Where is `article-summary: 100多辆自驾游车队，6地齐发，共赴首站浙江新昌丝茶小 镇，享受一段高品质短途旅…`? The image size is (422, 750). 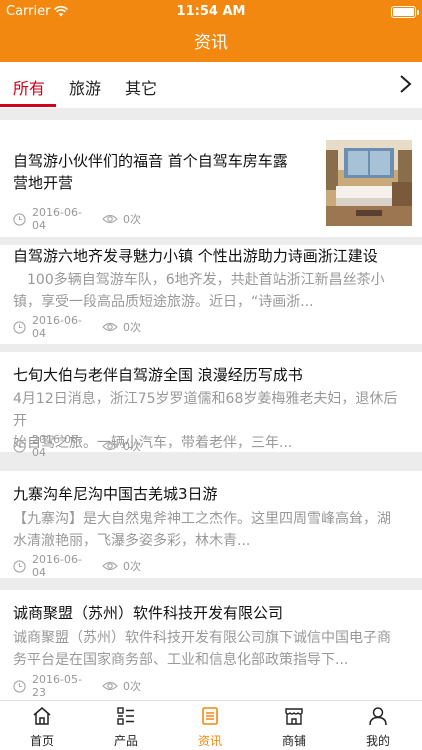 article-summary: 100多辆自驾游车队，6地齐发，共赴首站浙江新昌丝茶小 镇，享受一段高品质短途旅… is located at coordinates (199, 291).